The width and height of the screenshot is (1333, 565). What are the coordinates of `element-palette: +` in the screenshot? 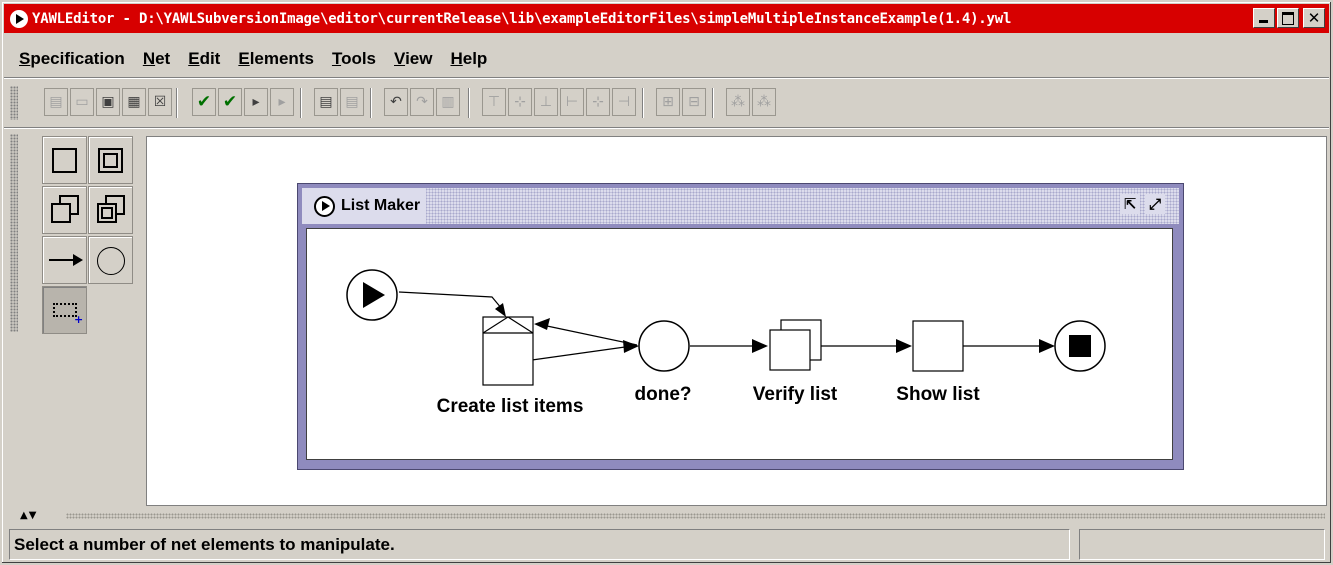 It's located at (70, 318).